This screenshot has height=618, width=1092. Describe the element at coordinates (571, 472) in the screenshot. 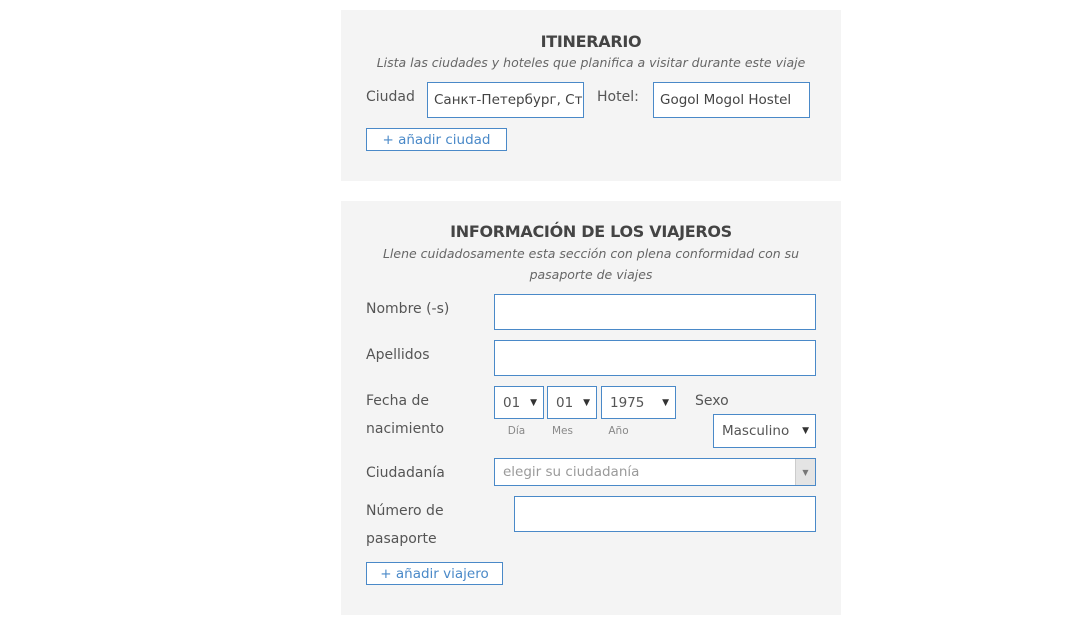

I see `citizenship-placeholder: elegir su ciudadanía` at that location.